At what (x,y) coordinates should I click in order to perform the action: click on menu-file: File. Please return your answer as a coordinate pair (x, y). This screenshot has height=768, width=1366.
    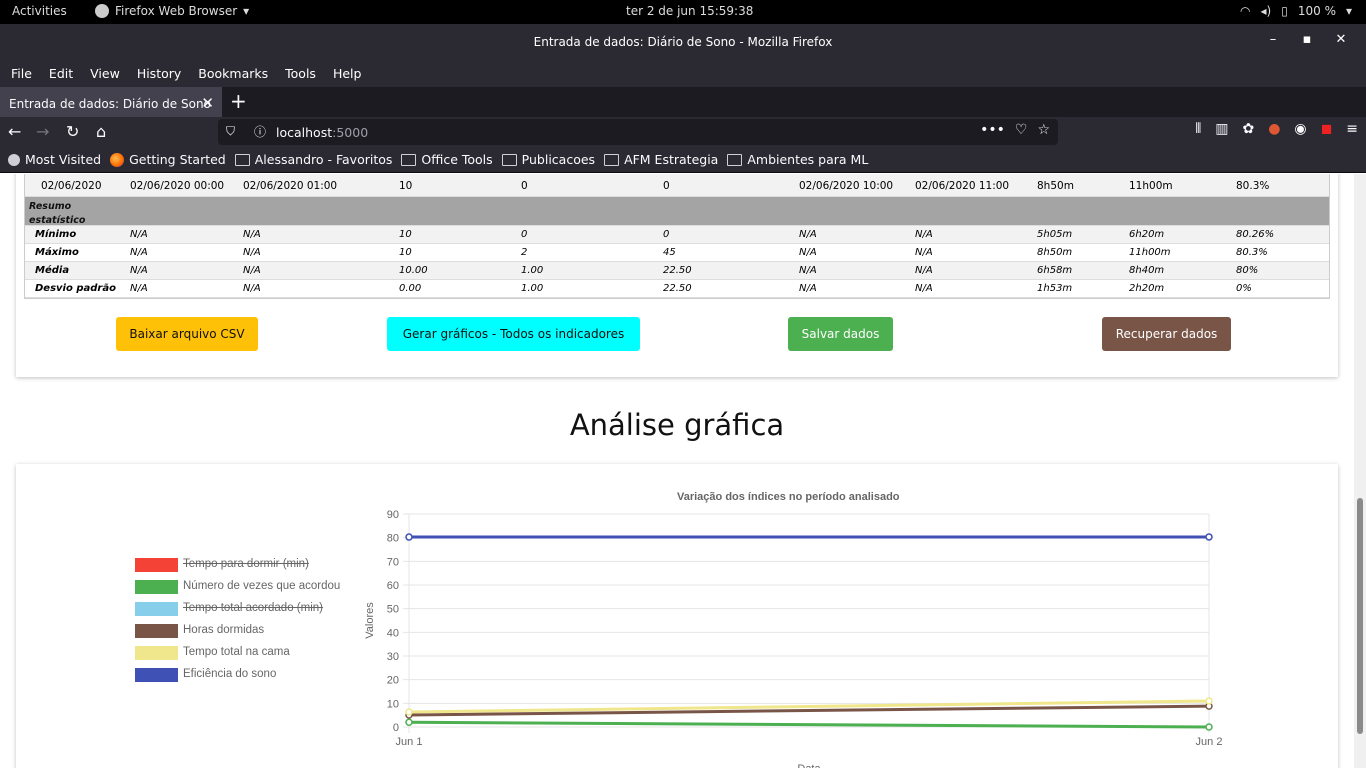
    Looking at the image, I should click on (21, 73).